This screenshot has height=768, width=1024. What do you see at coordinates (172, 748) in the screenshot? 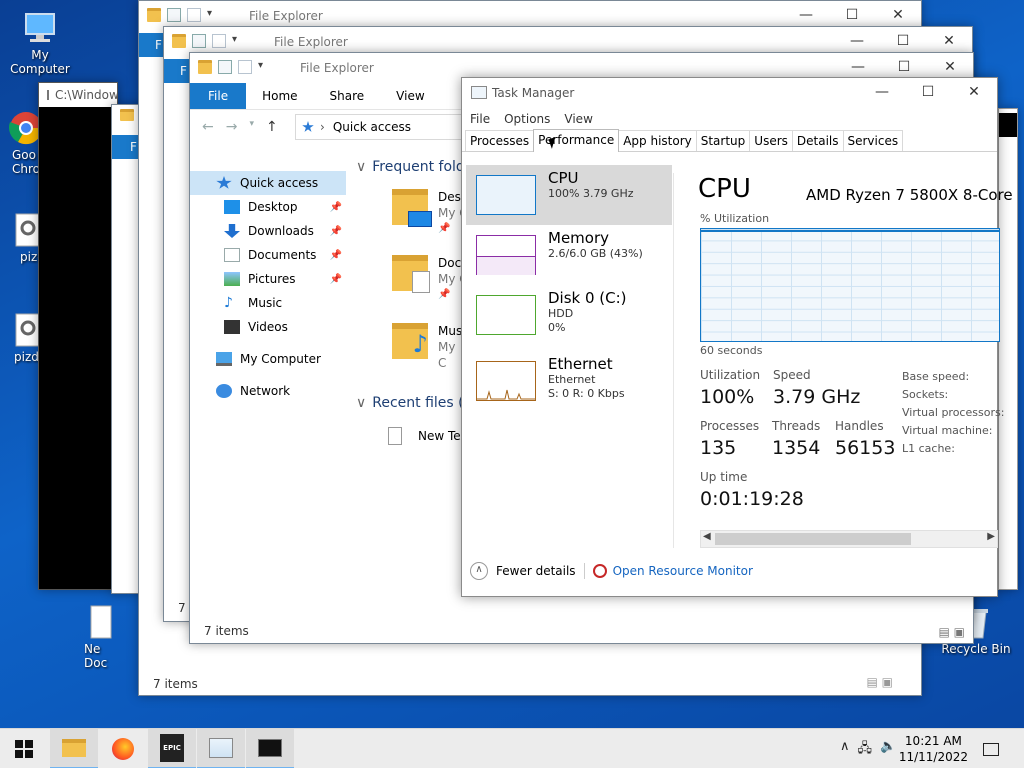
I see `taskbar-epic-games: EPIC` at bounding box center [172, 748].